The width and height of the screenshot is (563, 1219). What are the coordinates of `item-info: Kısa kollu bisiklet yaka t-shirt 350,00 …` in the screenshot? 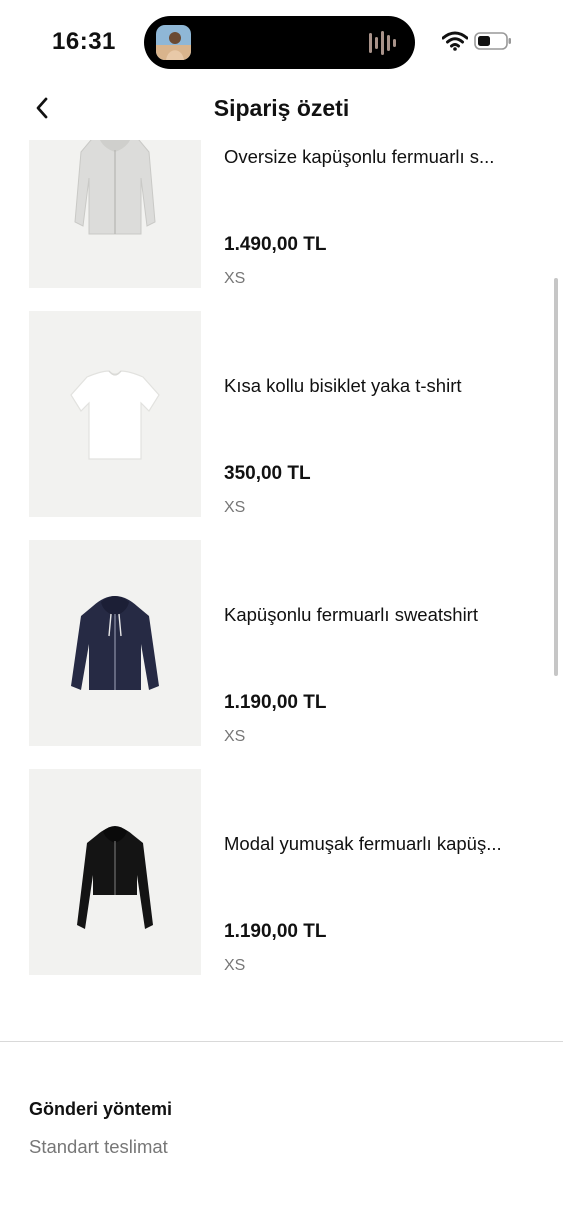 It's located at (382, 414).